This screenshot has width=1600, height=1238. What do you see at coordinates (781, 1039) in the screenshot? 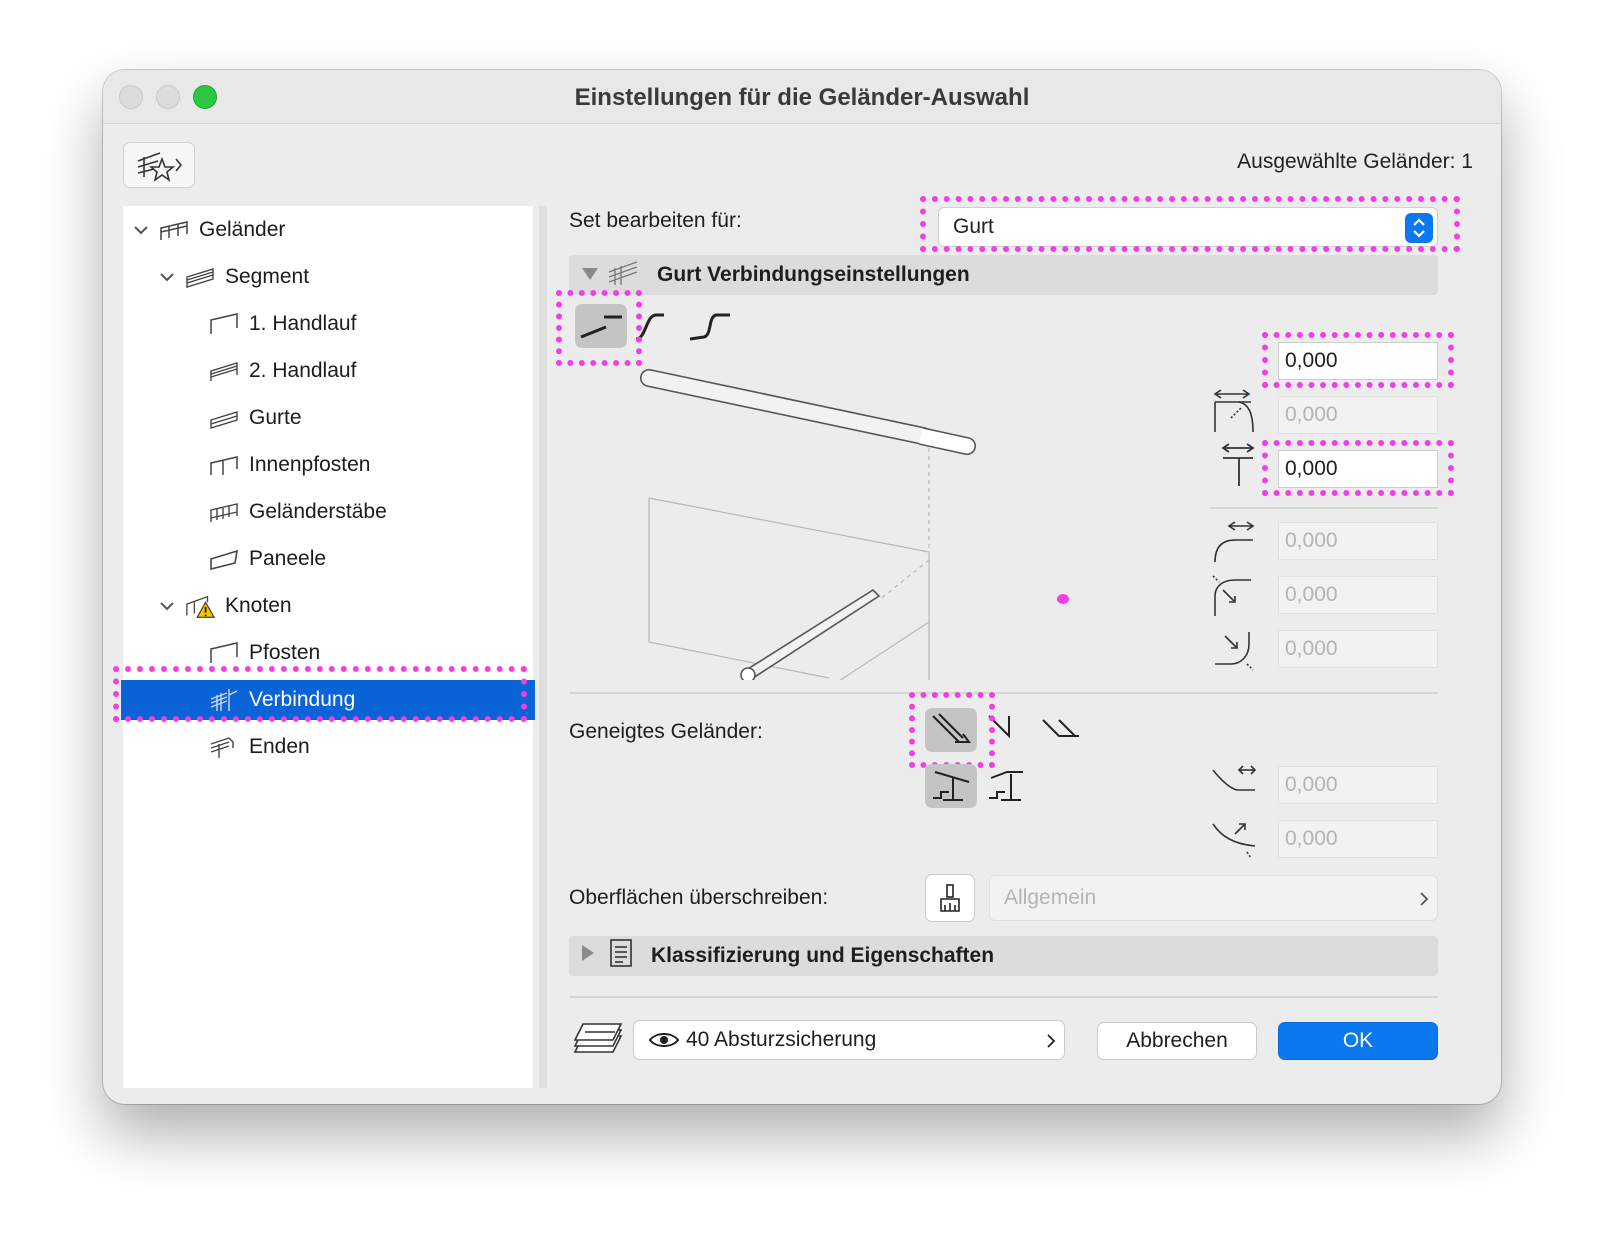
I see `layer-name: 40 Absturzsicherung` at bounding box center [781, 1039].